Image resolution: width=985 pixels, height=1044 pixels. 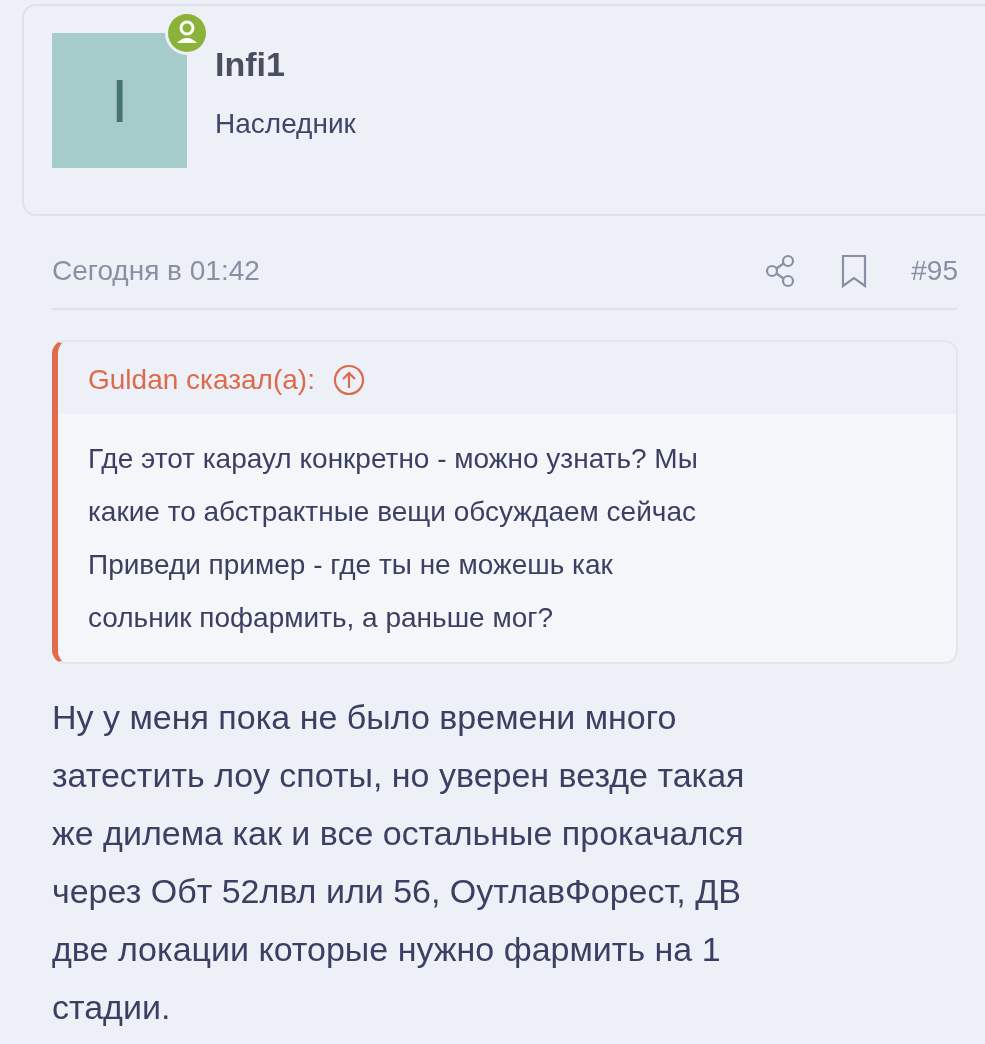 What do you see at coordinates (285, 64) in the screenshot?
I see `username: Infi1` at bounding box center [285, 64].